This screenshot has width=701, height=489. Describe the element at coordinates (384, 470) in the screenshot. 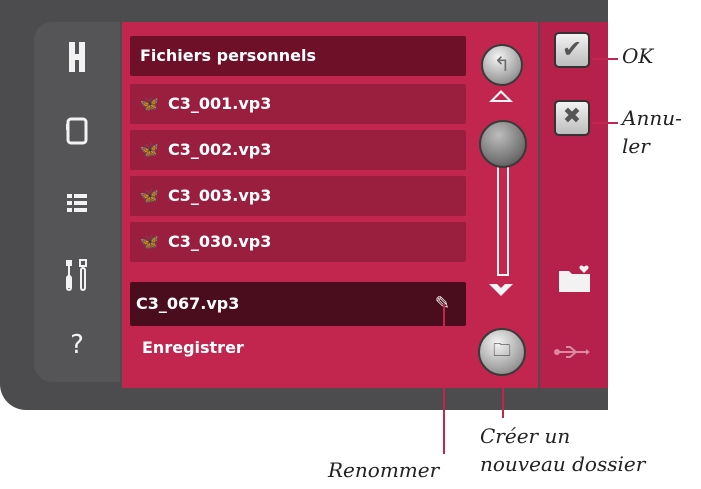

I see `rename-callout: Renommer` at that location.